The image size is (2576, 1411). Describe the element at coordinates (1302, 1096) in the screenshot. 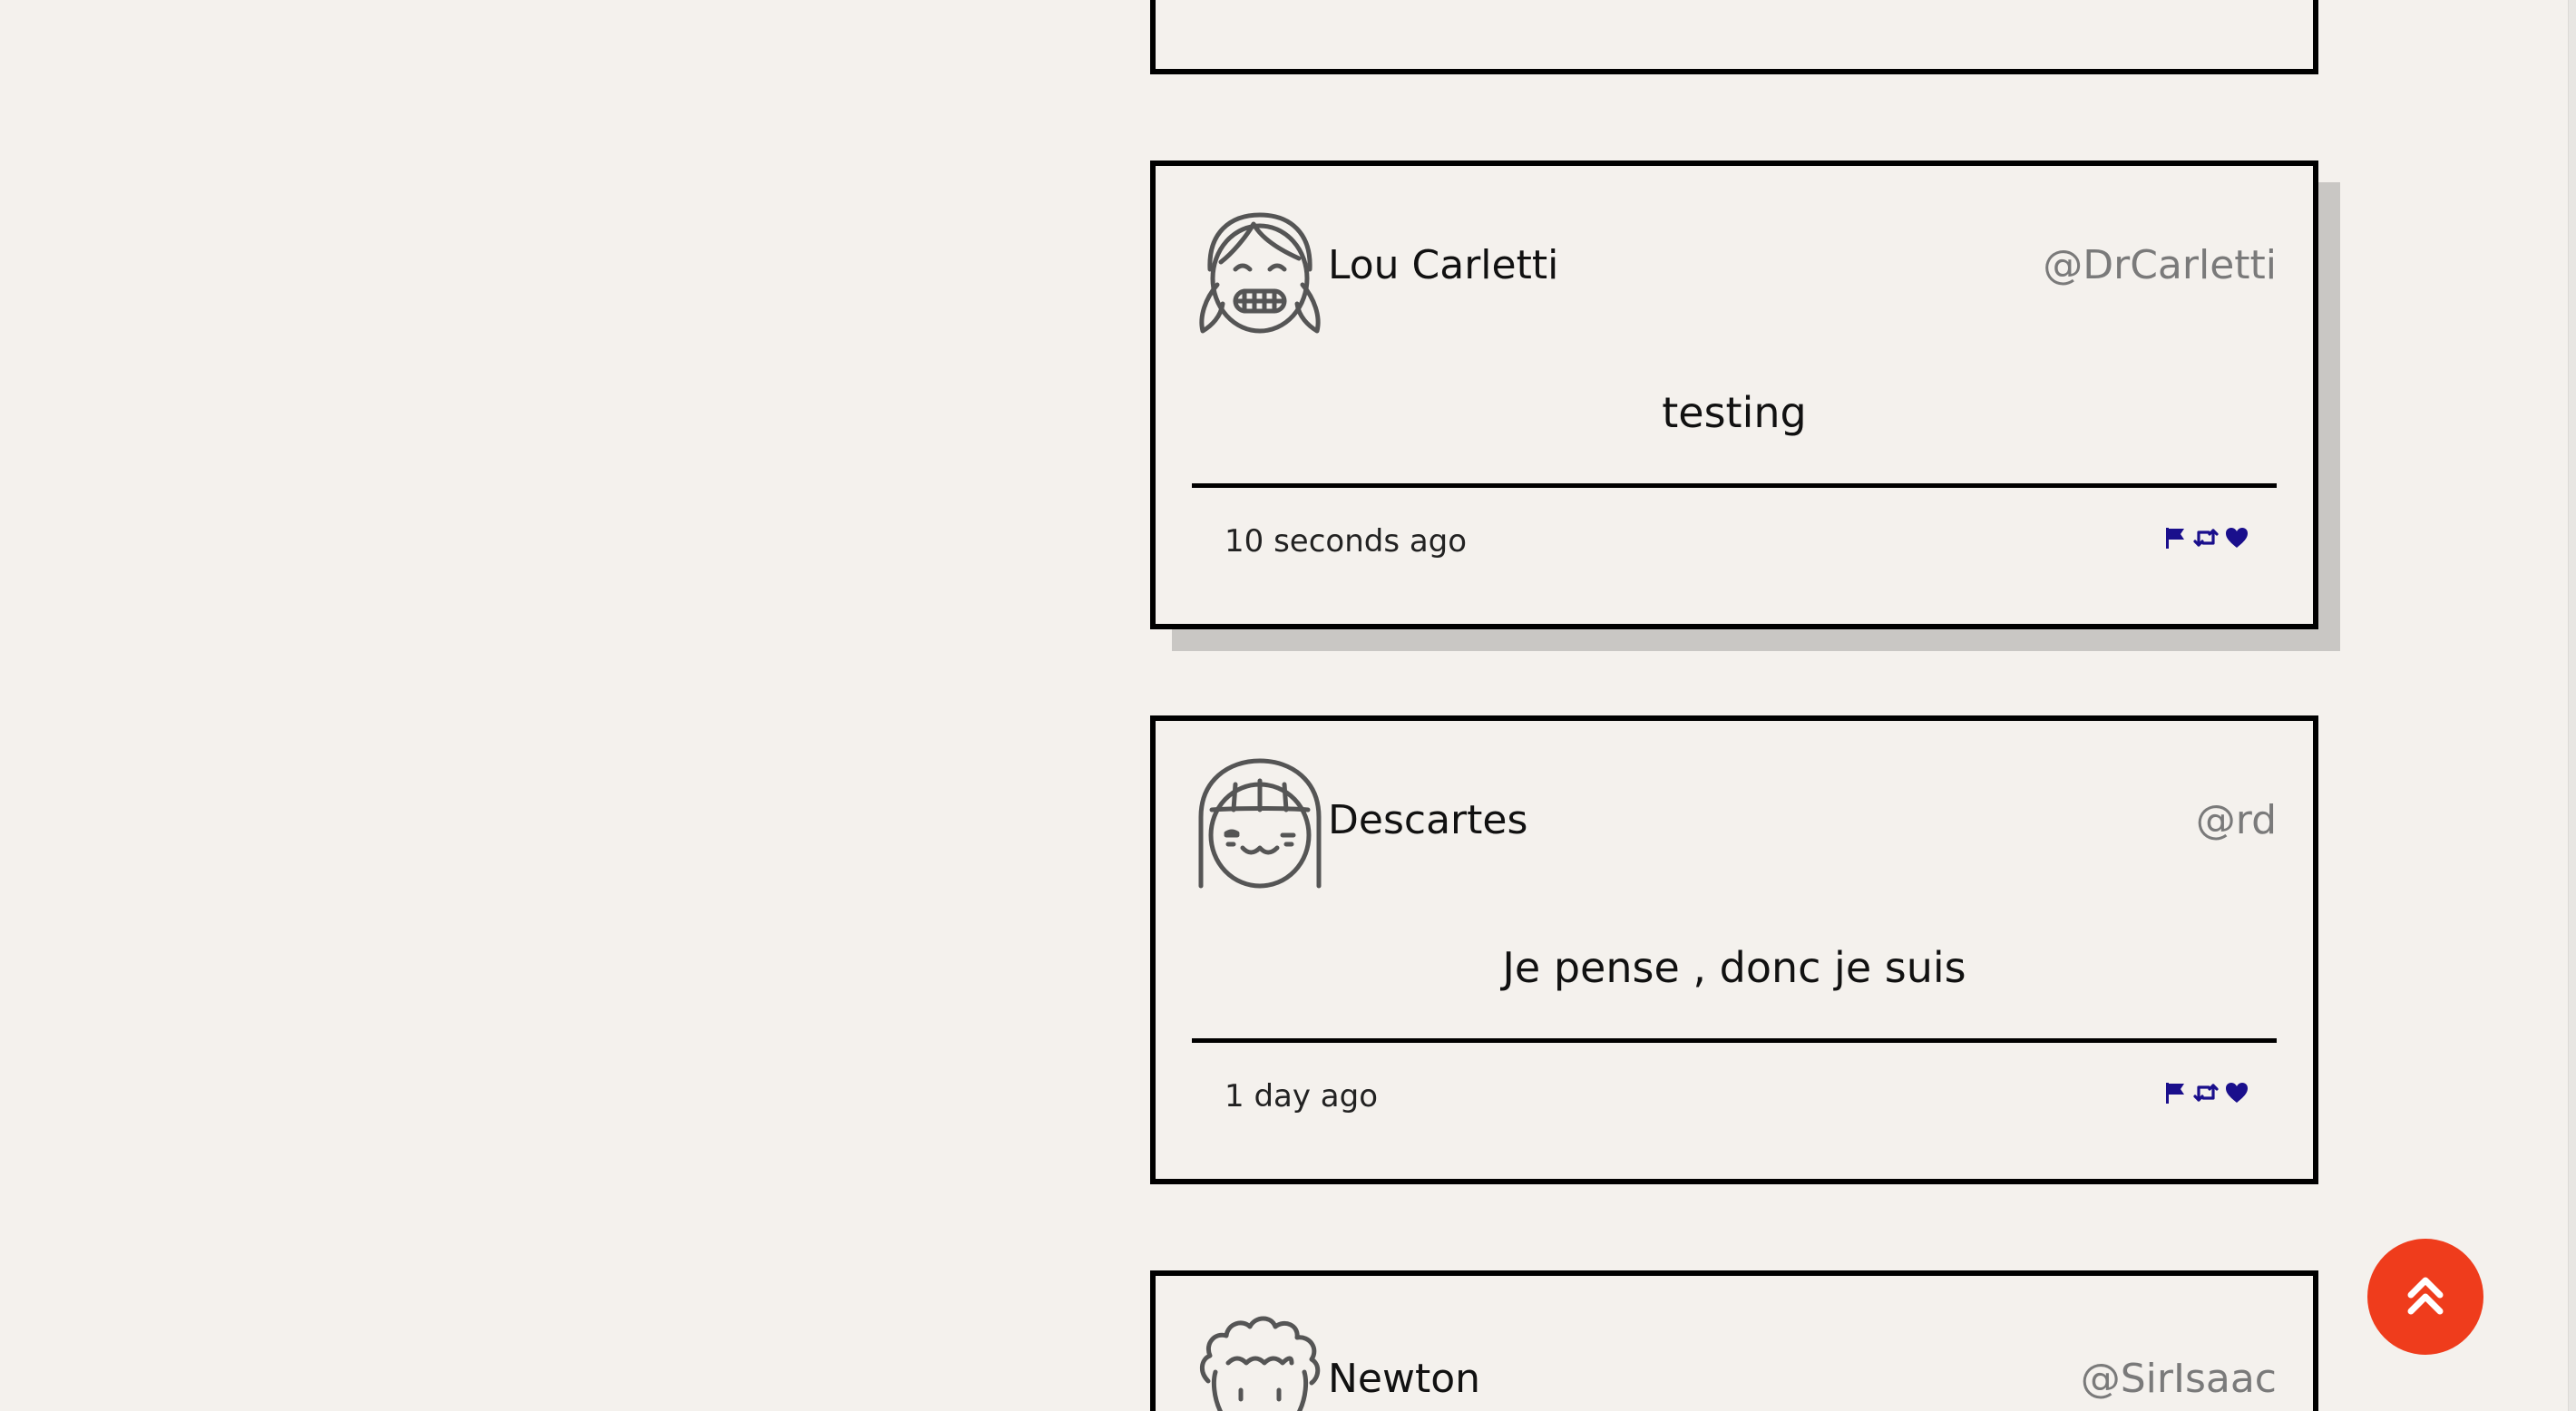

I see `tweet-timestamp: 1 day ago` at that location.